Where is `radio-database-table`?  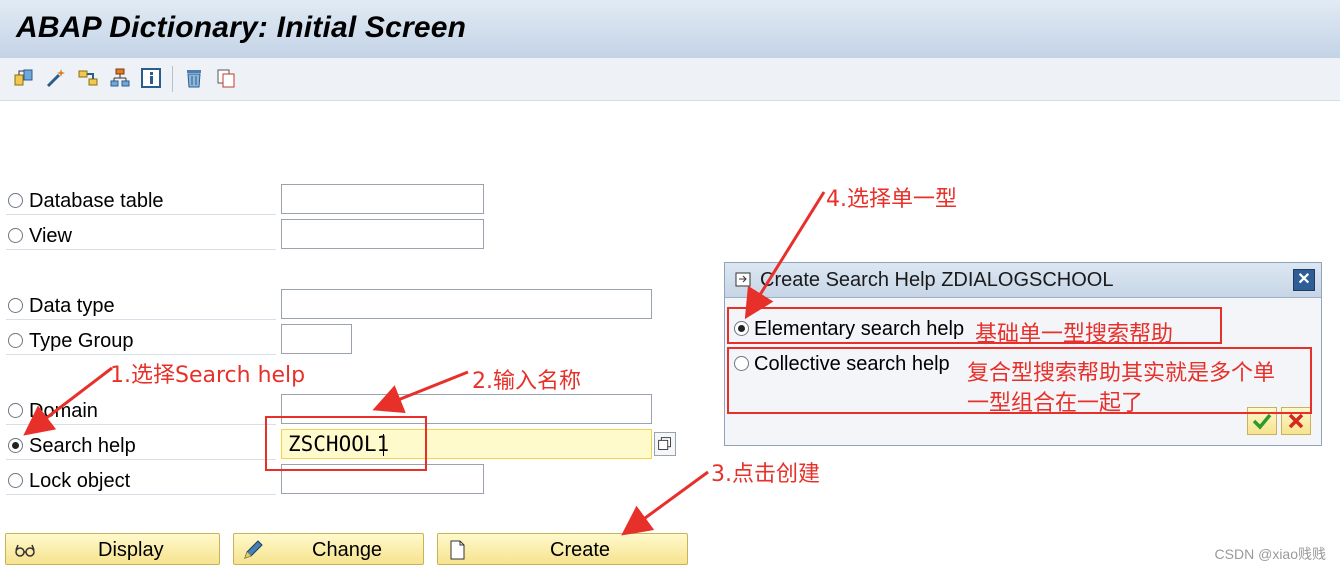 radio-database-table is located at coordinates (15, 200).